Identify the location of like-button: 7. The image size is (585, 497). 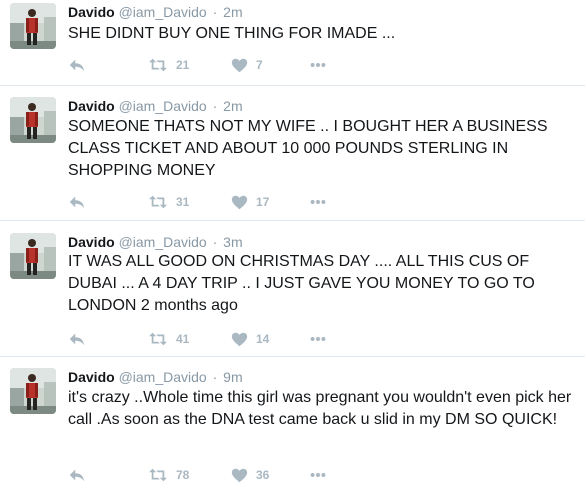
(247, 65).